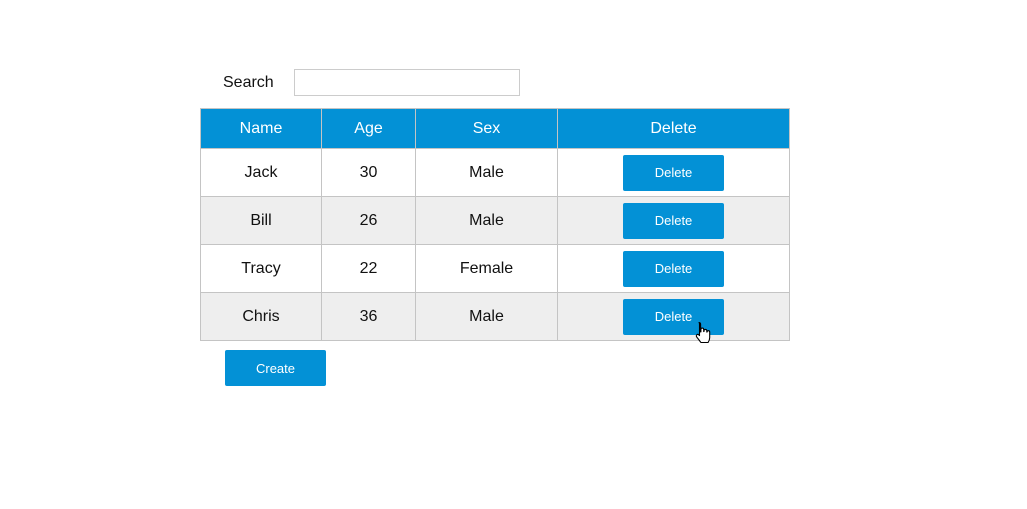 This screenshot has height=509, width=1027. Describe the element at coordinates (407, 82) in the screenshot. I see `search-input` at that location.